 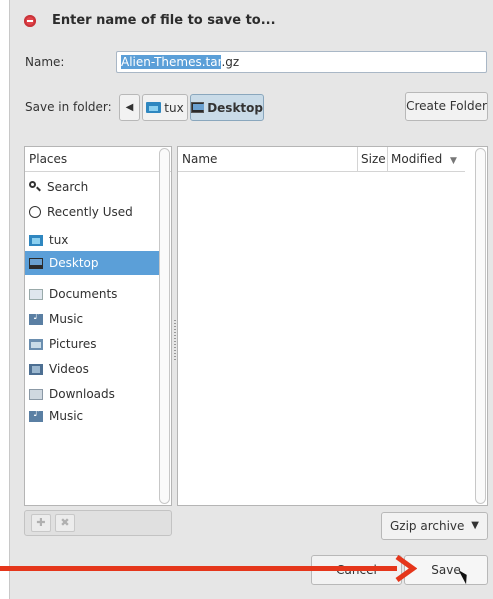 I want to click on place-label: Search, so click(x=68, y=187).